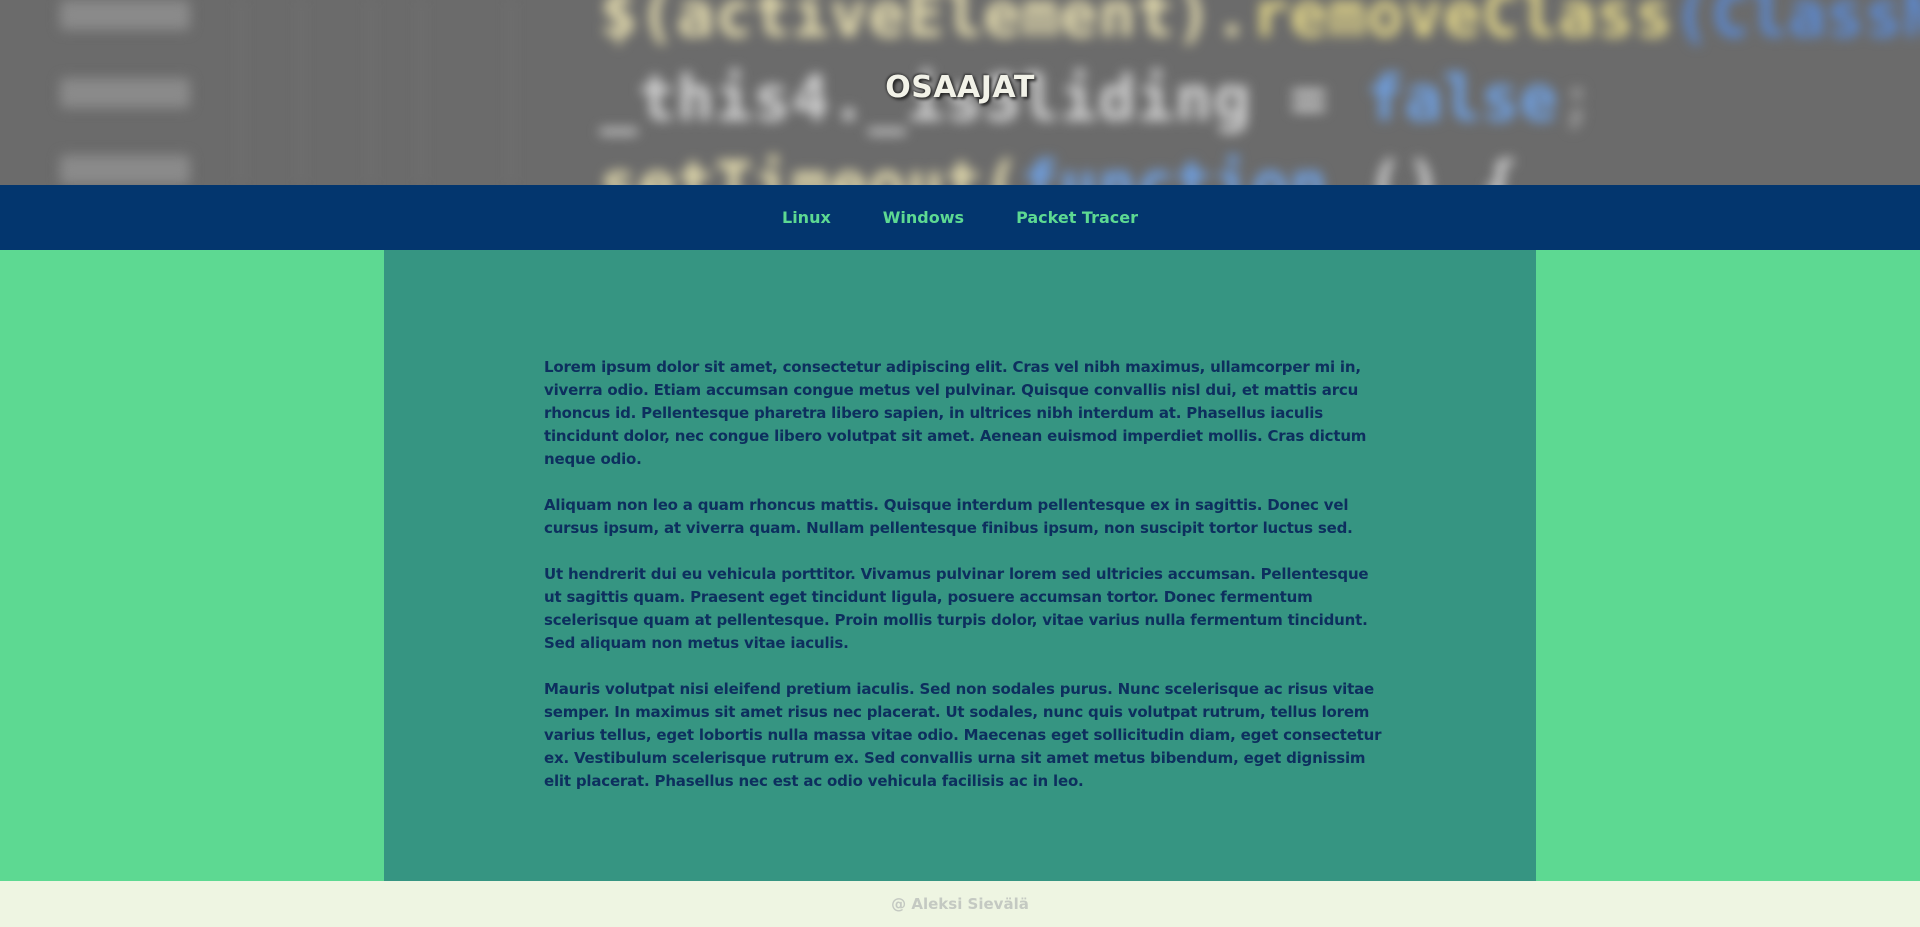  What do you see at coordinates (806, 217) in the screenshot?
I see `nav-link-linux: Linux` at bounding box center [806, 217].